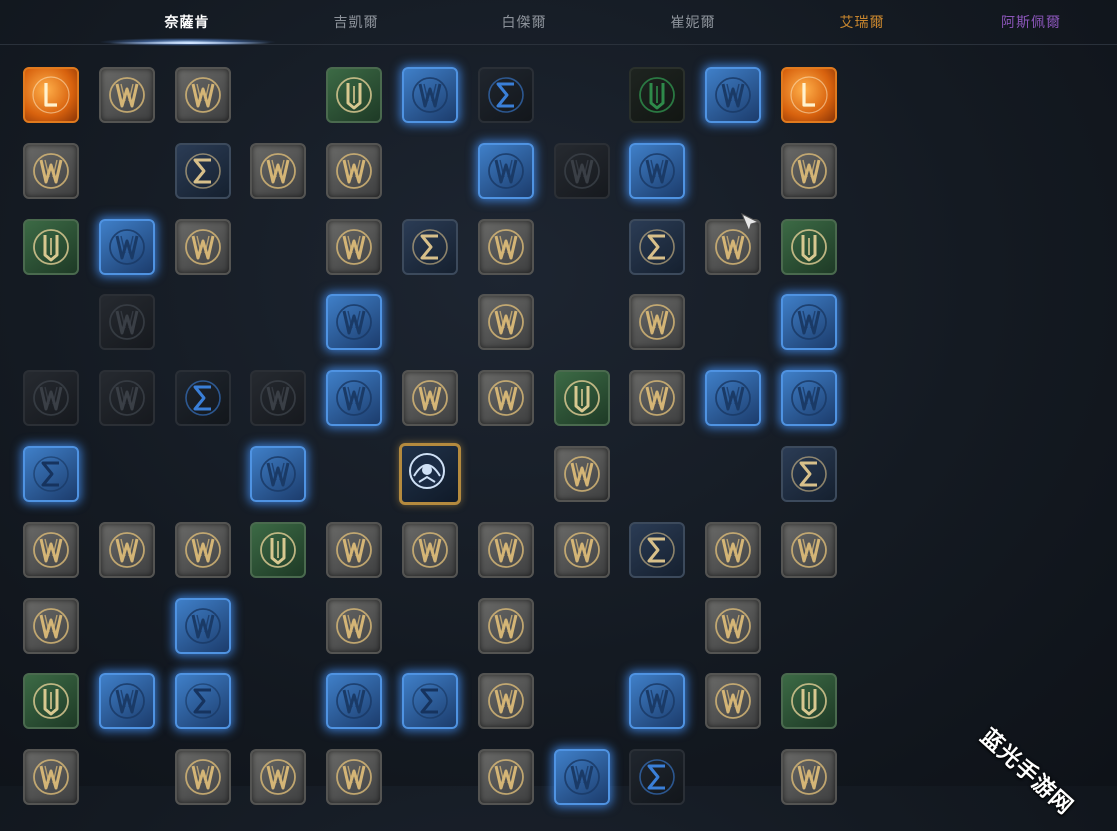 This screenshot has width=1117, height=831. Describe the element at coordinates (657, 95) in the screenshot. I see `dark-green-emblem-icon` at that location.